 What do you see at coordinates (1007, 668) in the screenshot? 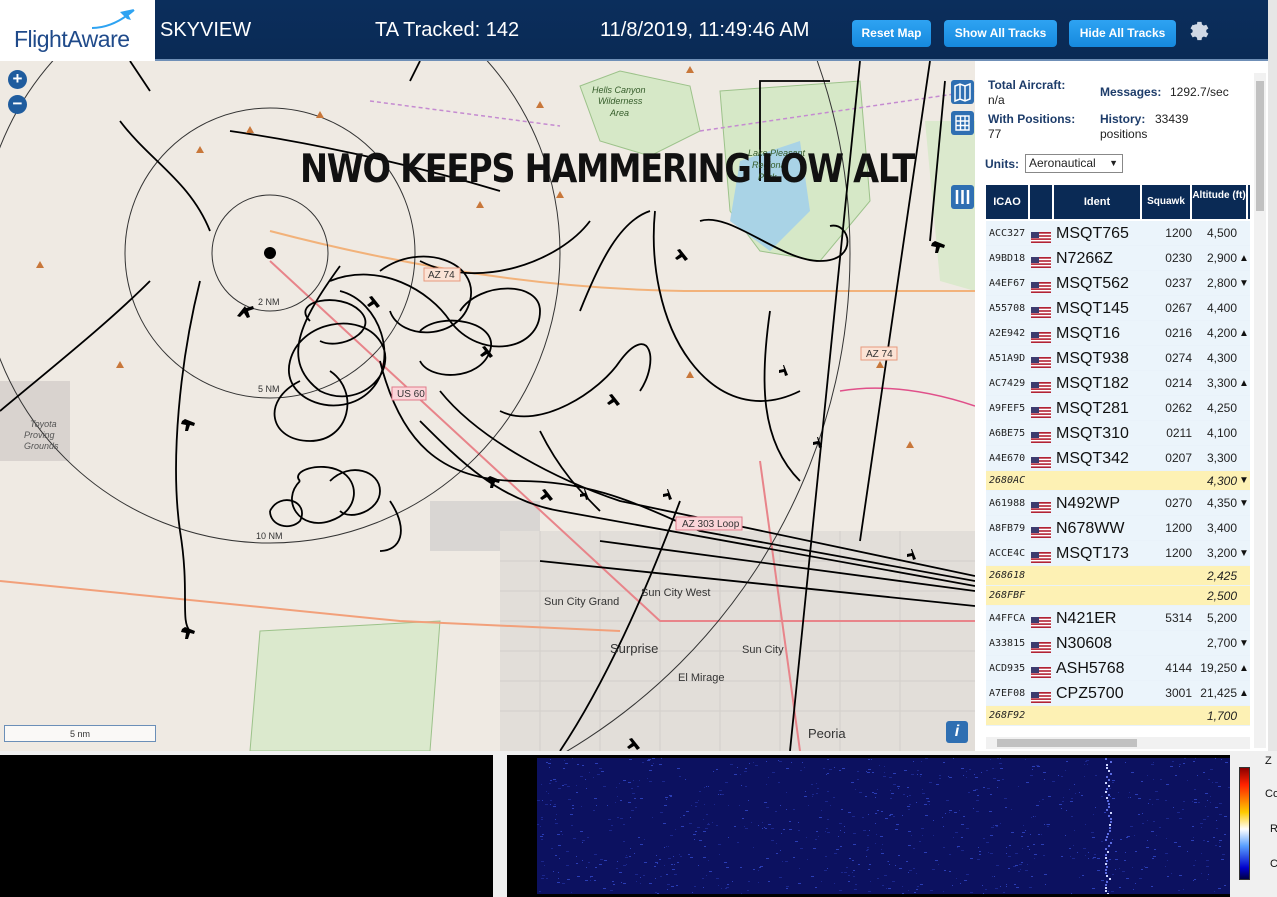
I see `icao-cell: ACD935` at bounding box center [1007, 668].